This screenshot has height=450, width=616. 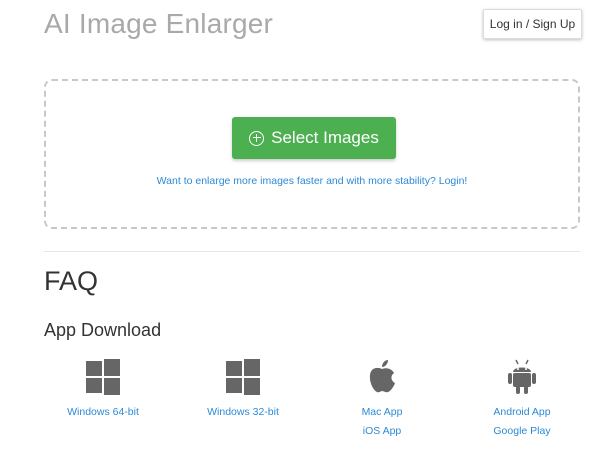 I want to click on app-title: AI Image Enlarger, so click(x=159, y=23).